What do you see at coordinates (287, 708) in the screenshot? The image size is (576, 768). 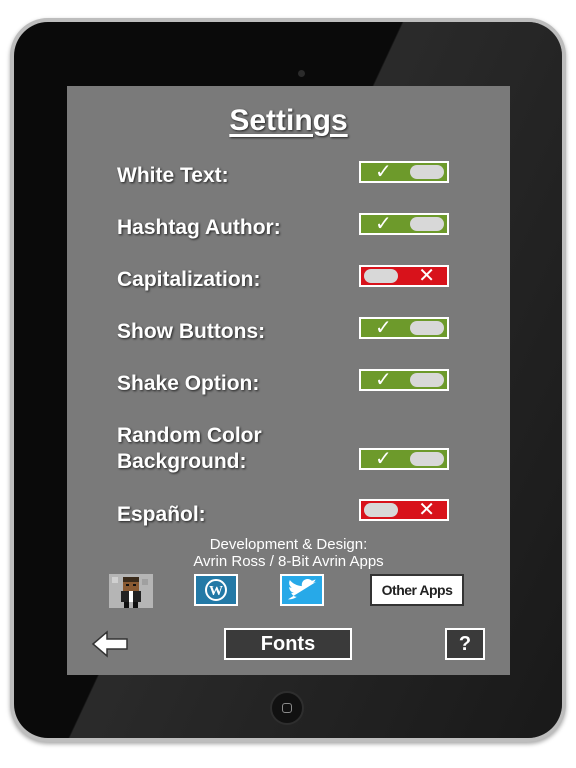 I see `home-button` at bounding box center [287, 708].